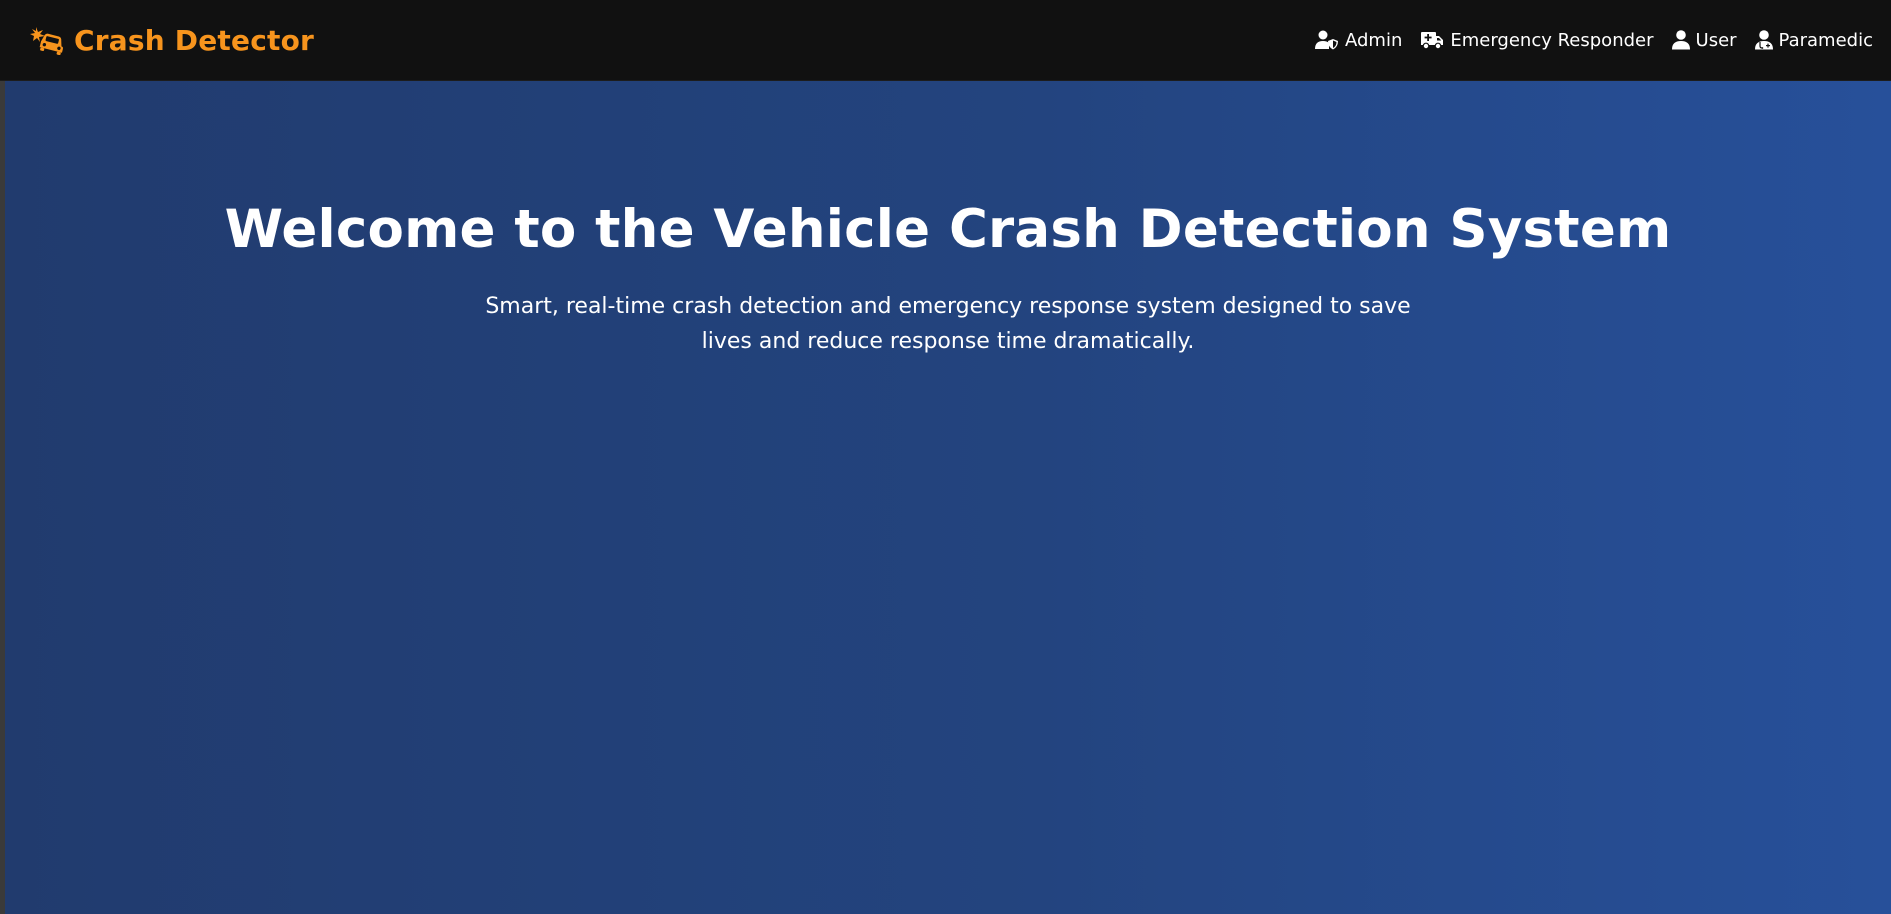  I want to click on nav-links: Admin Emergency Responder User Paramedic, so click(1593, 40).